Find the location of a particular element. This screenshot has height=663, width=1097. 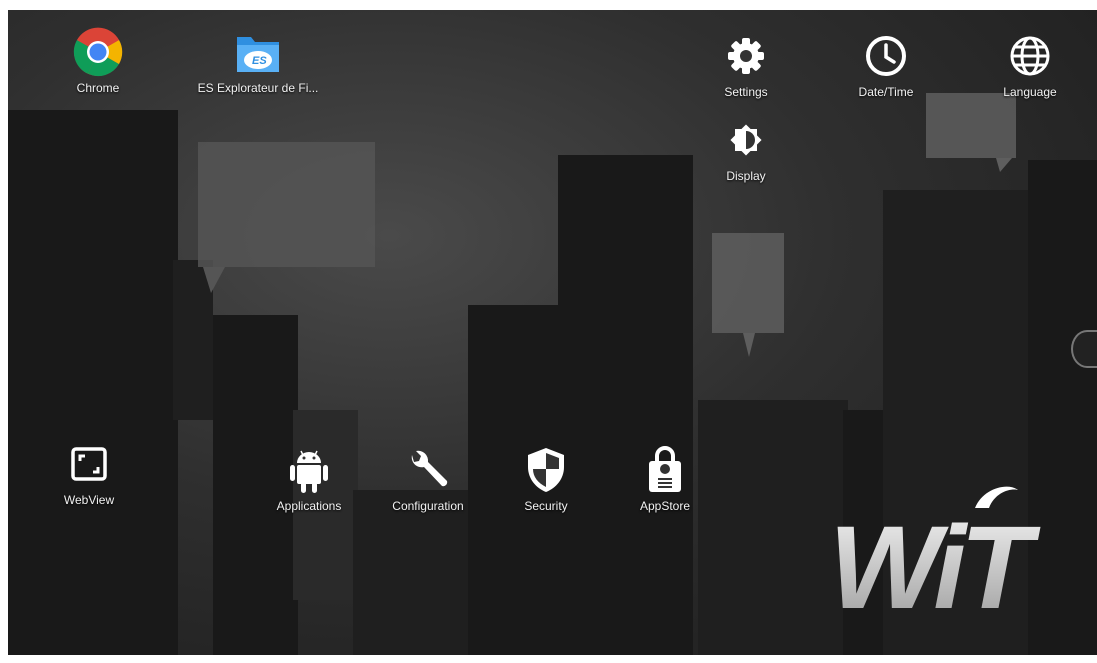

svg-text: ES is located at coordinates (259, 61).